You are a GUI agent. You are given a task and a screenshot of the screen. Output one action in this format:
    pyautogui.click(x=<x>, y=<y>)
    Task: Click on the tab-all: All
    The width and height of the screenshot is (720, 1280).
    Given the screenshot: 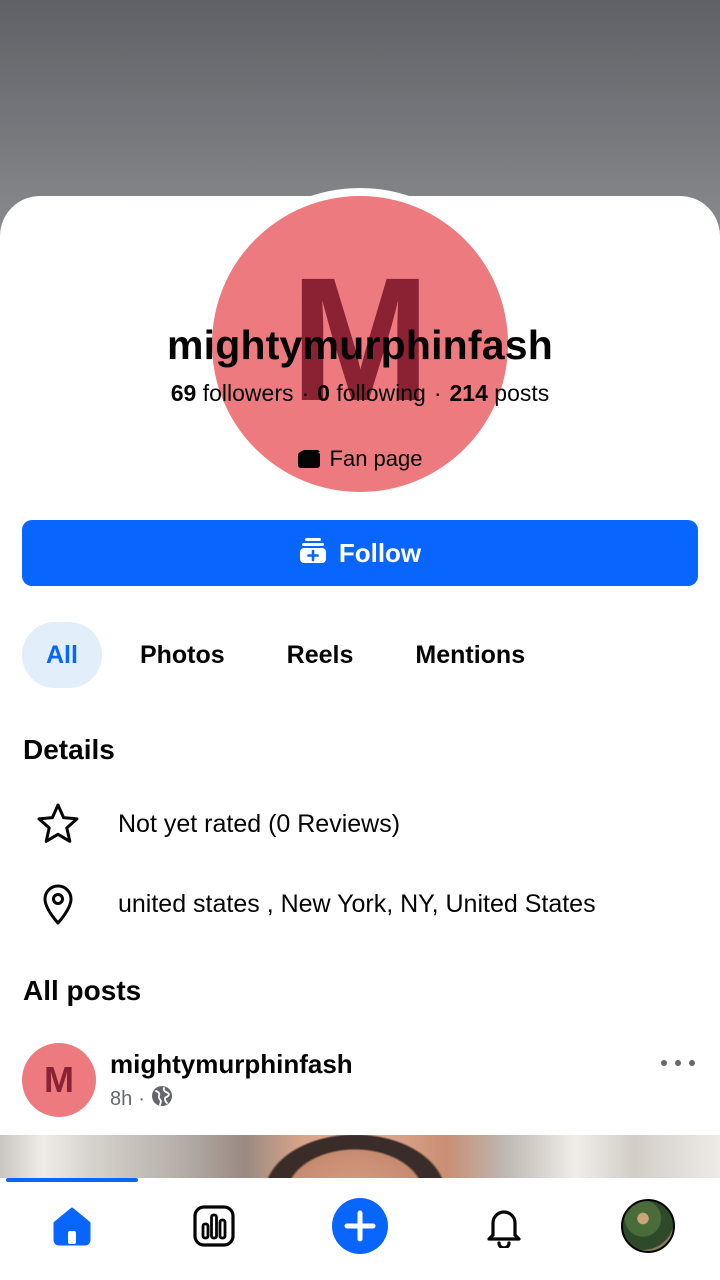 What is the action you would take?
    pyautogui.click(x=62, y=655)
    